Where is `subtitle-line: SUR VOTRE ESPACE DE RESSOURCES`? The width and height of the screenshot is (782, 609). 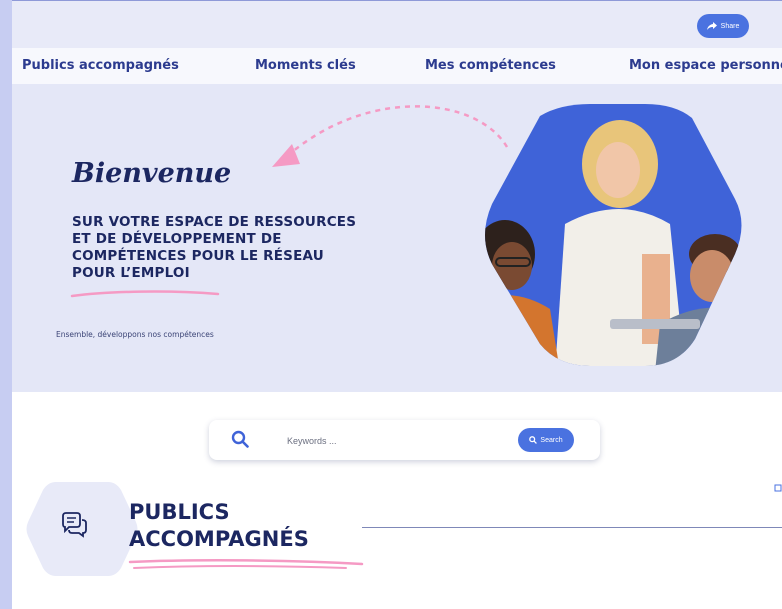
subtitle-line: SUR VOTRE ESPACE DE RESSOURCES is located at coordinates (214, 222).